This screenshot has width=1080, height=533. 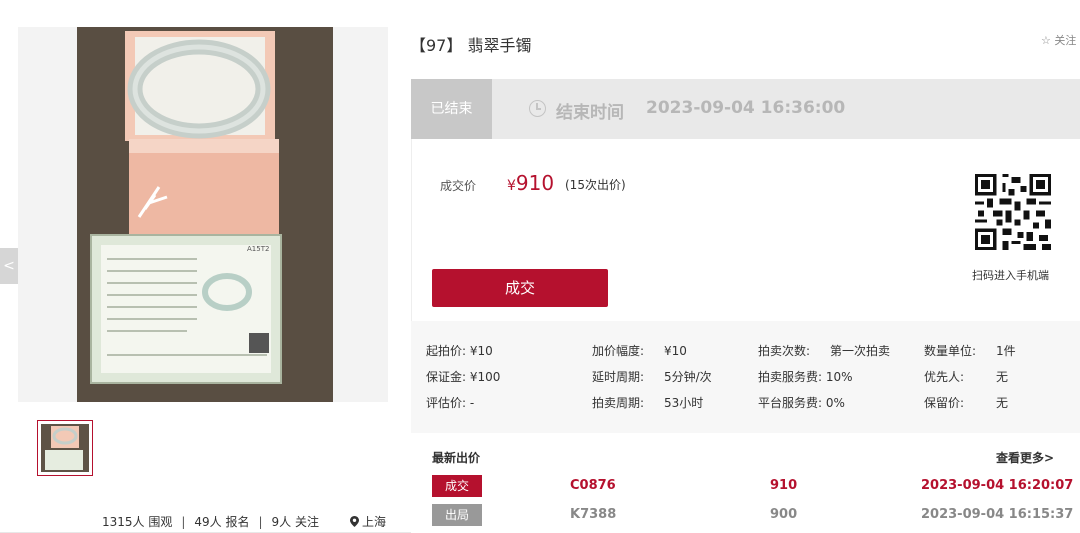 What do you see at coordinates (537, 108) in the screenshot?
I see `clock-icon` at bounding box center [537, 108].